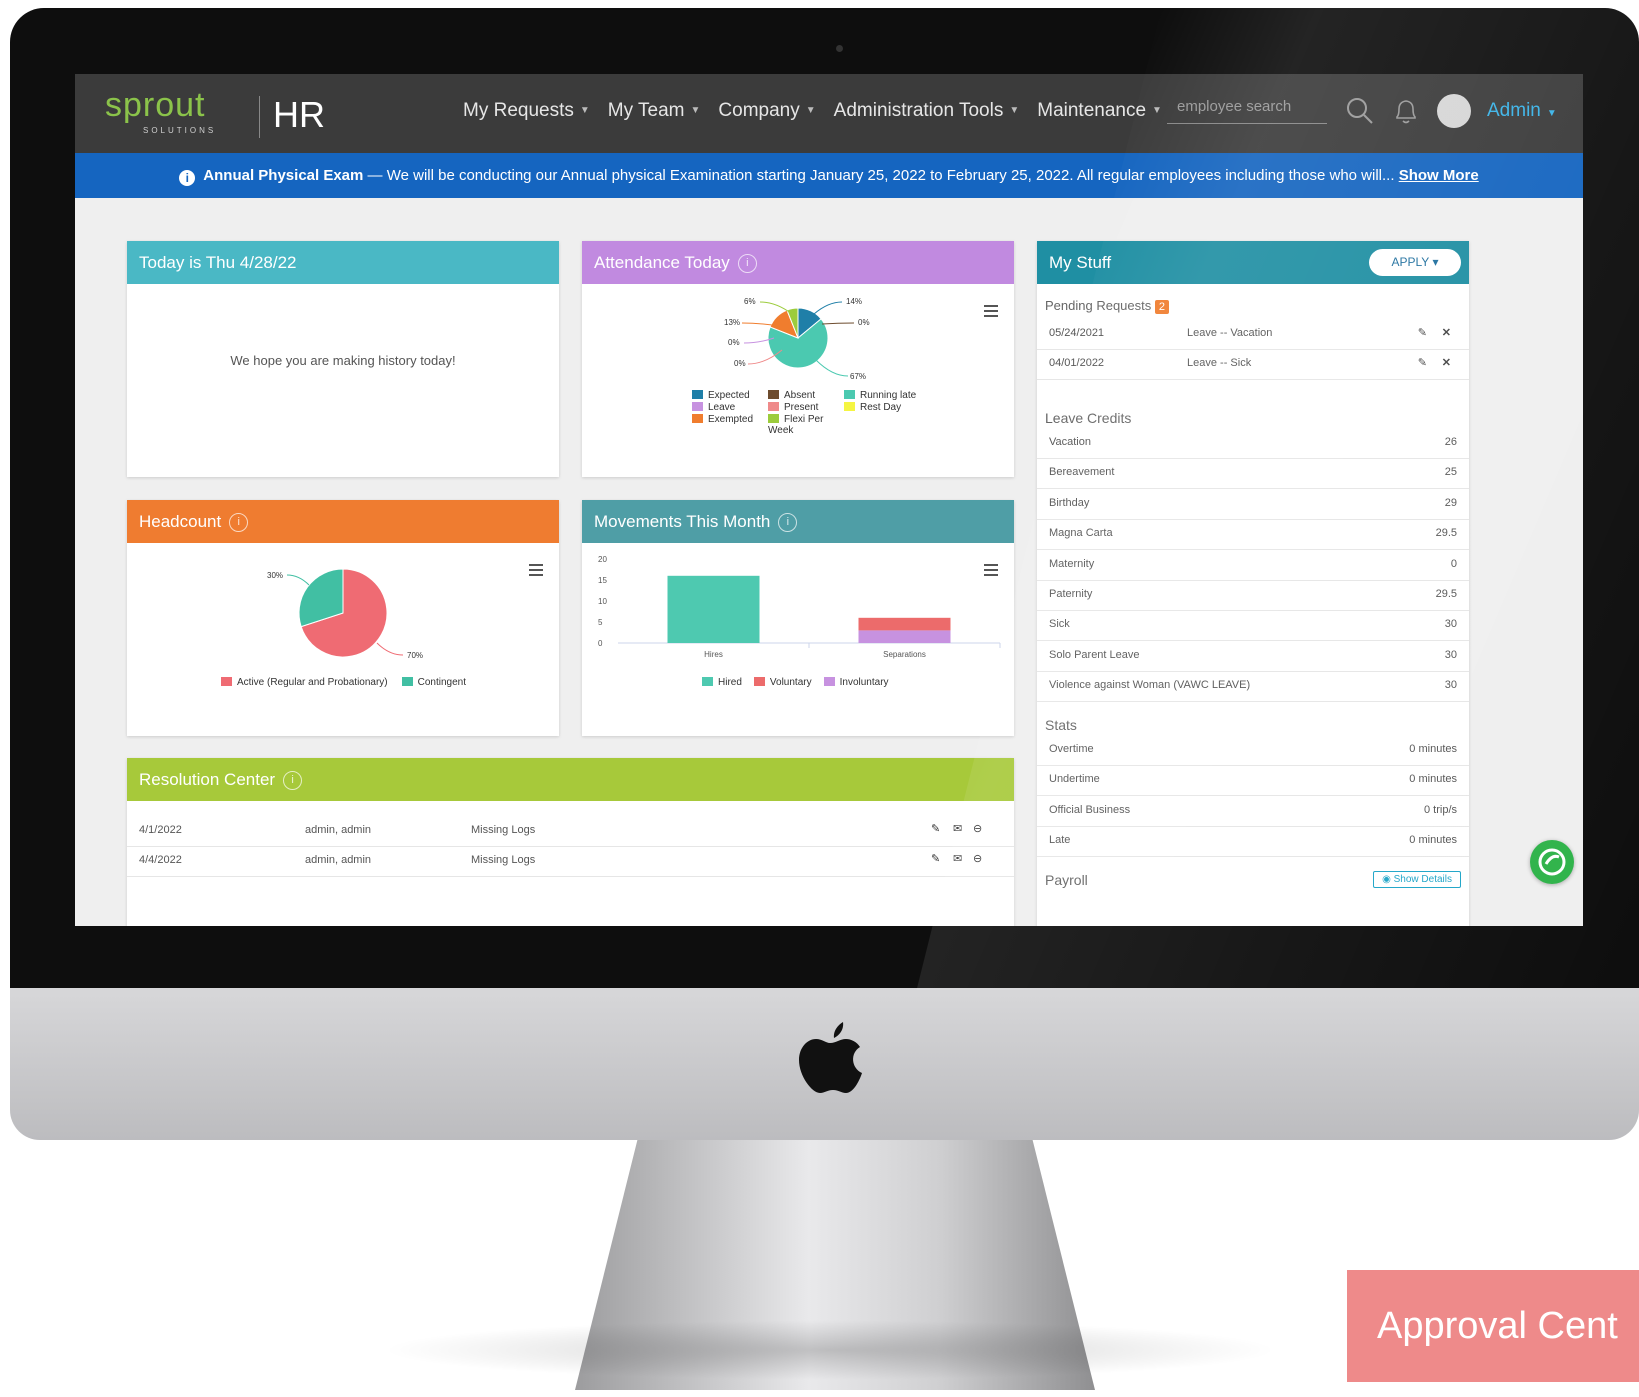  What do you see at coordinates (1094, 654) in the screenshot?
I see `leave-type: Solo Parent Leave` at bounding box center [1094, 654].